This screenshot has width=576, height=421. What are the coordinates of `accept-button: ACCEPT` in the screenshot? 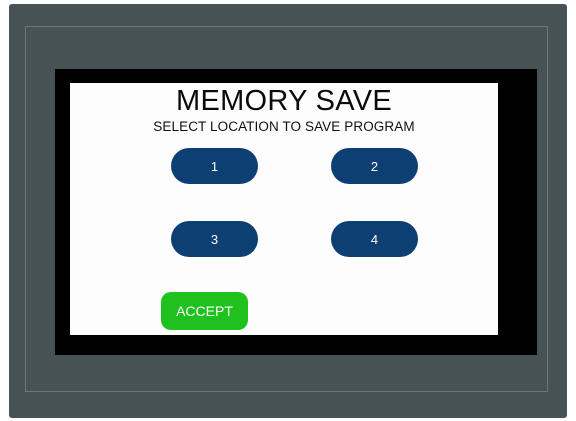 It's located at (204, 311).